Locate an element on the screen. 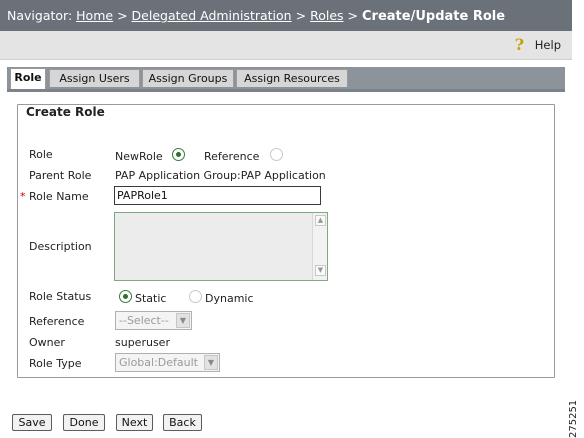 Image resolution: width=584 pixels, height=438 pixels. parent-role-label: Parent Role is located at coordinates (60, 175).